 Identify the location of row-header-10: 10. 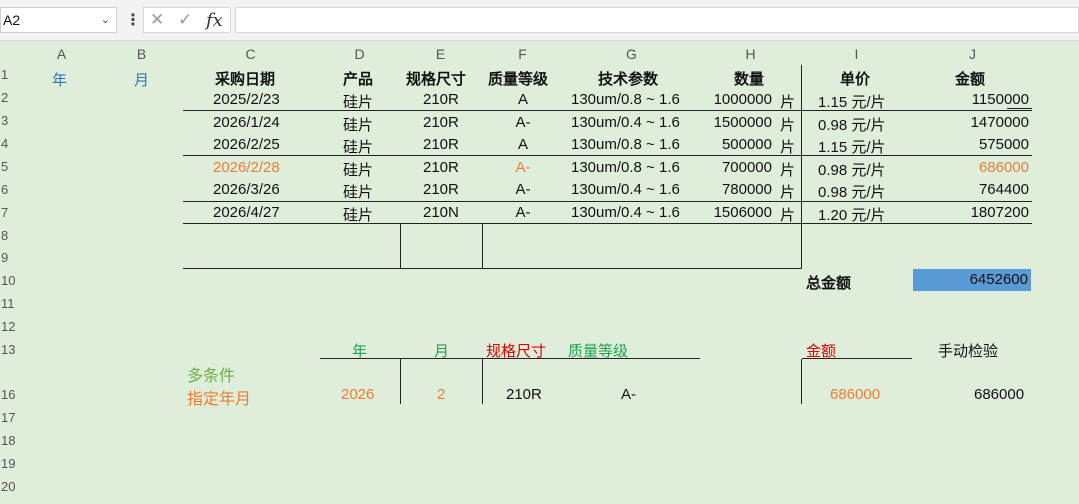
(11, 280).